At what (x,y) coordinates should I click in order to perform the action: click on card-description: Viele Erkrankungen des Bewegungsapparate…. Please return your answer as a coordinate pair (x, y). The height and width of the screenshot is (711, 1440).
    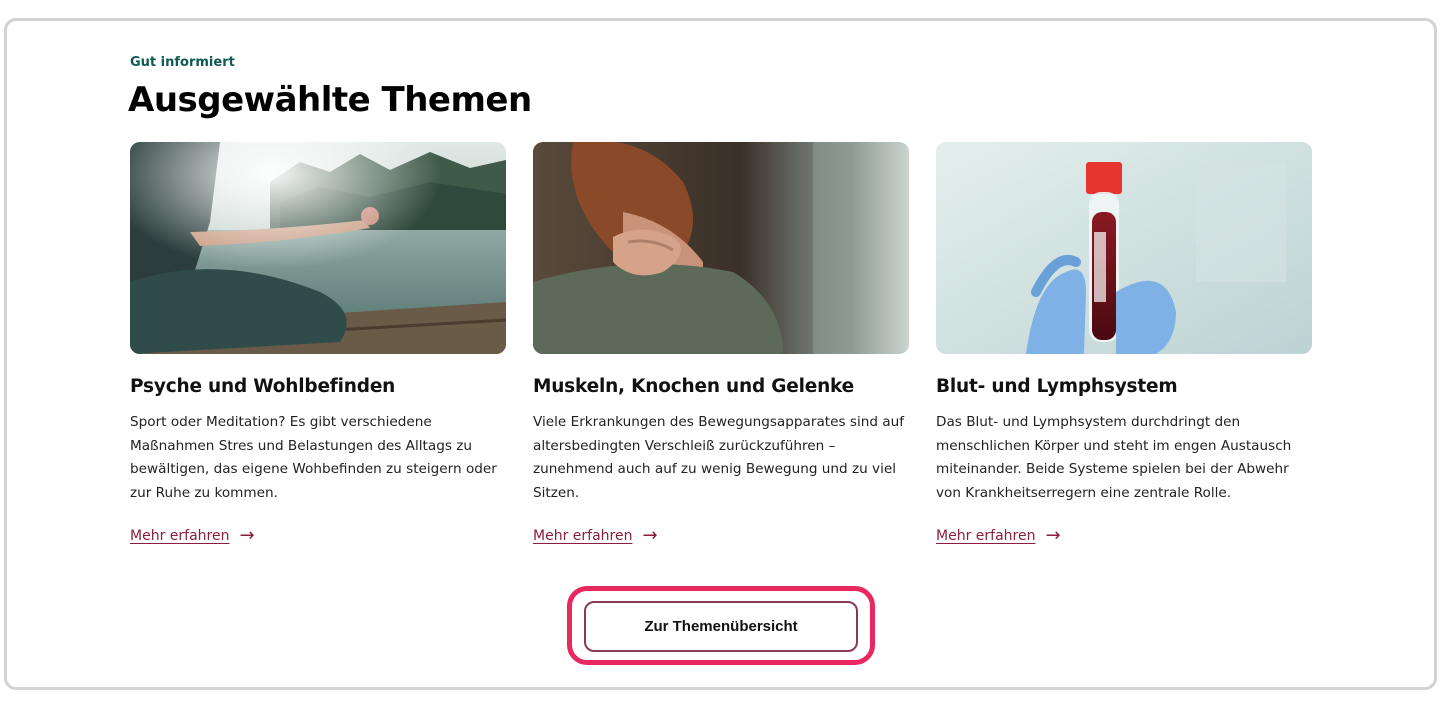
    Looking at the image, I should click on (719, 457).